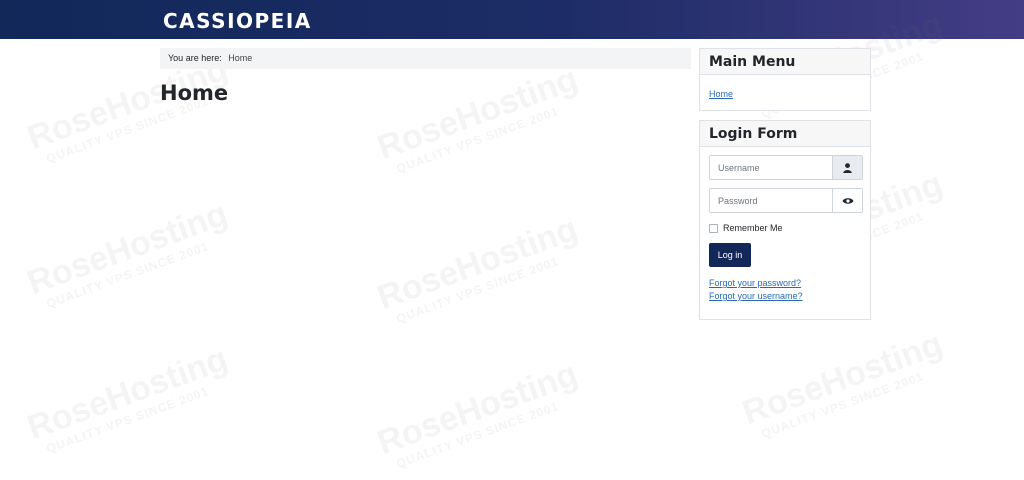 The width and height of the screenshot is (1024, 480). Describe the element at coordinates (194, 93) in the screenshot. I see `page-title: Home` at that location.